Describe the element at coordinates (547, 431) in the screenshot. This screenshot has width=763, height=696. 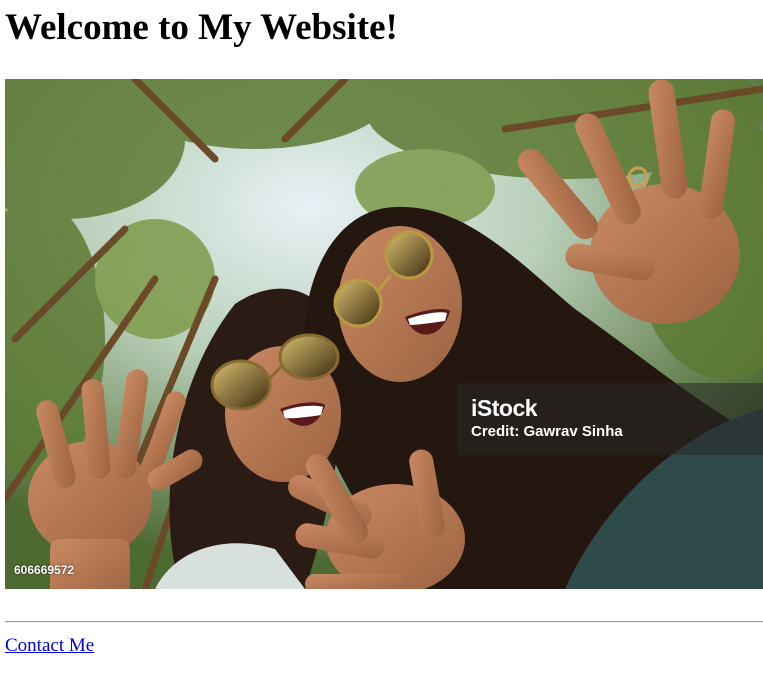
I see `watermark-credit: Credit: Gawrav Sinha` at that location.